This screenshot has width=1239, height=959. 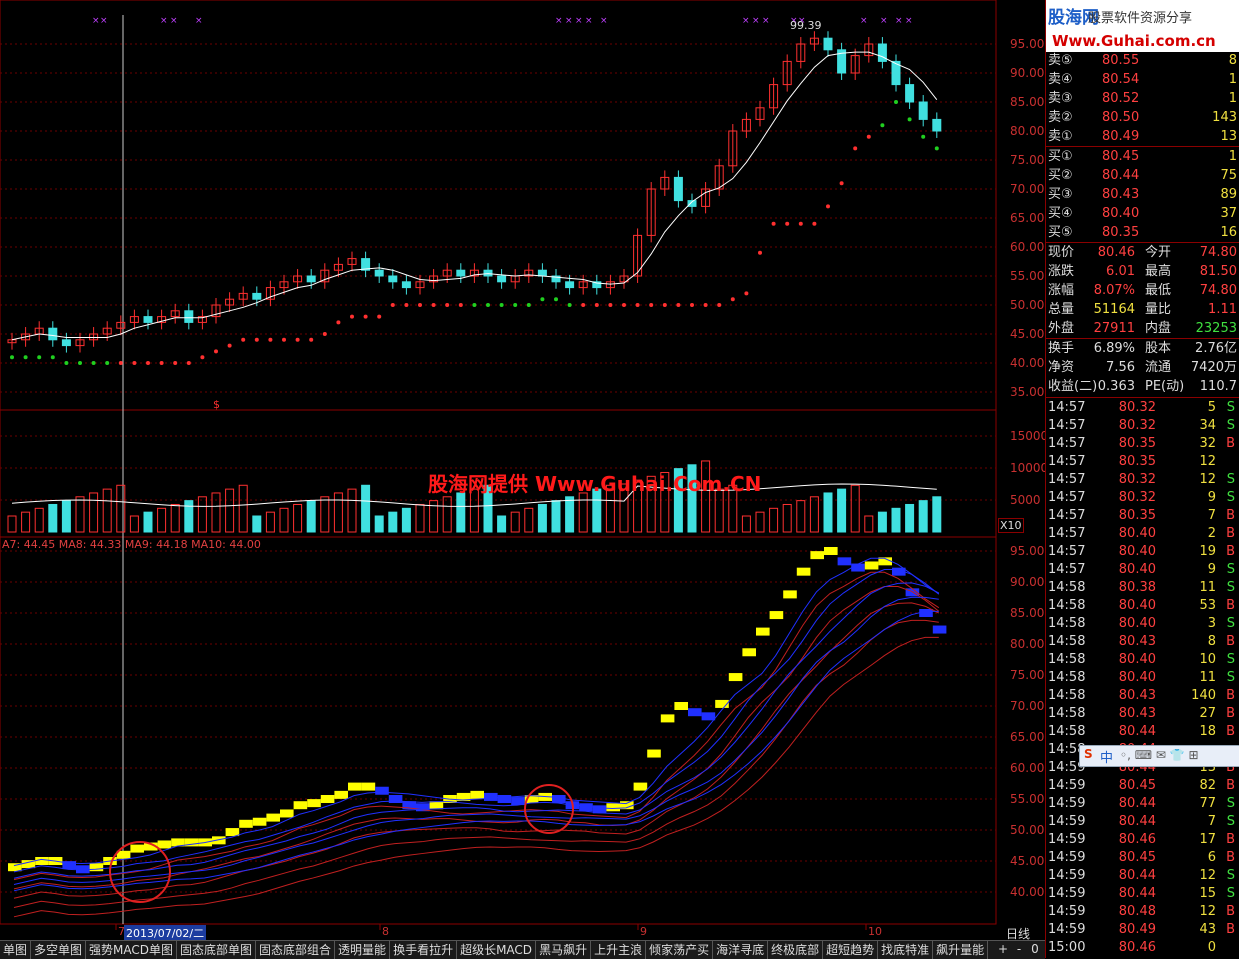 I want to click on stat-row: 涨跌 6.01 最高 81.50, so click(x=1142, y=272).